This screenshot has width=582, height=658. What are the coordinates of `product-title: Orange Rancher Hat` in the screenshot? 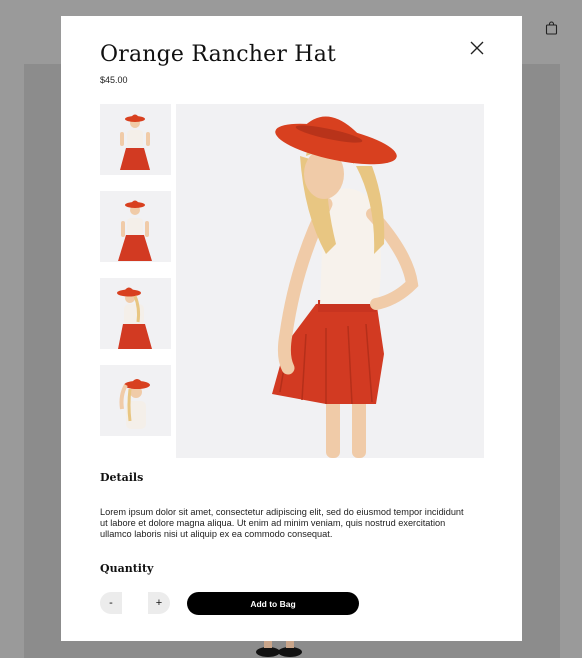 It's located at (218, 54).